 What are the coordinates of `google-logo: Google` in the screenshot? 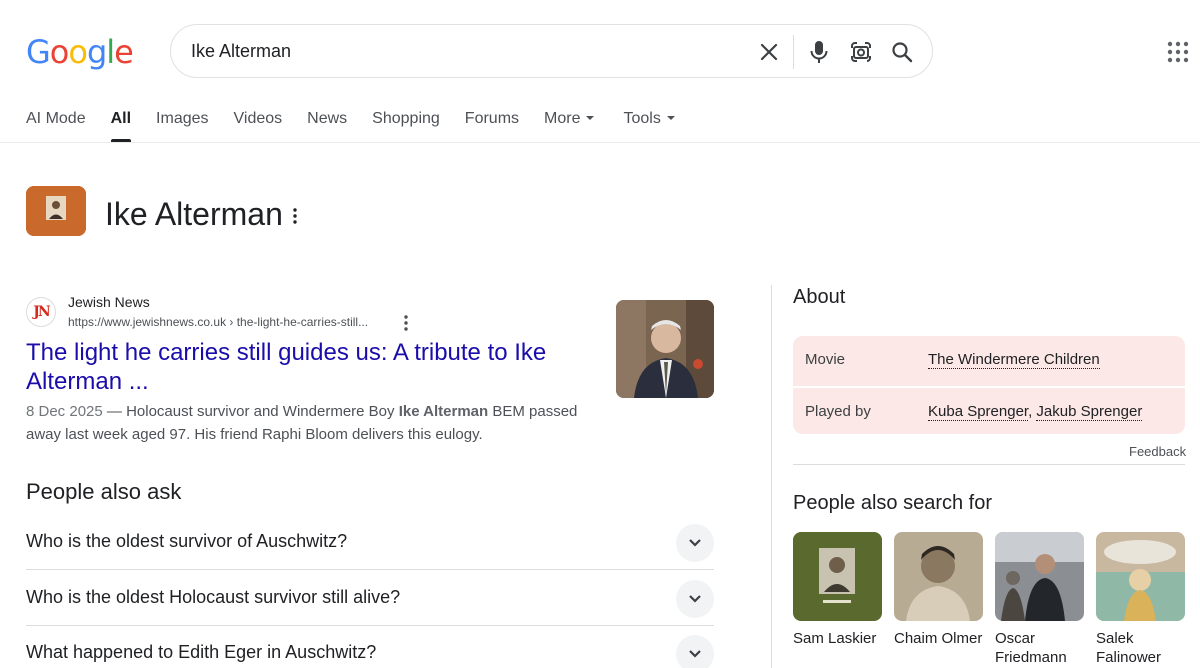 It's located at (80, 52).